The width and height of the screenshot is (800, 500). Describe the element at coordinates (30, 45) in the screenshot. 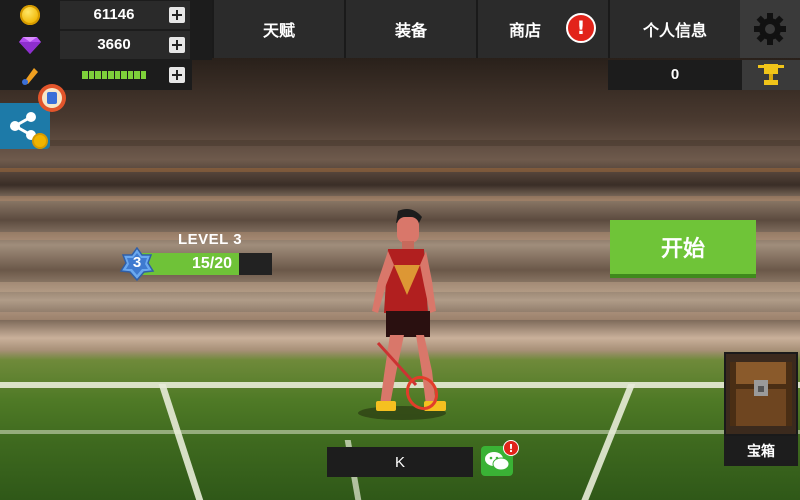

I see `gem-icon` at that location.